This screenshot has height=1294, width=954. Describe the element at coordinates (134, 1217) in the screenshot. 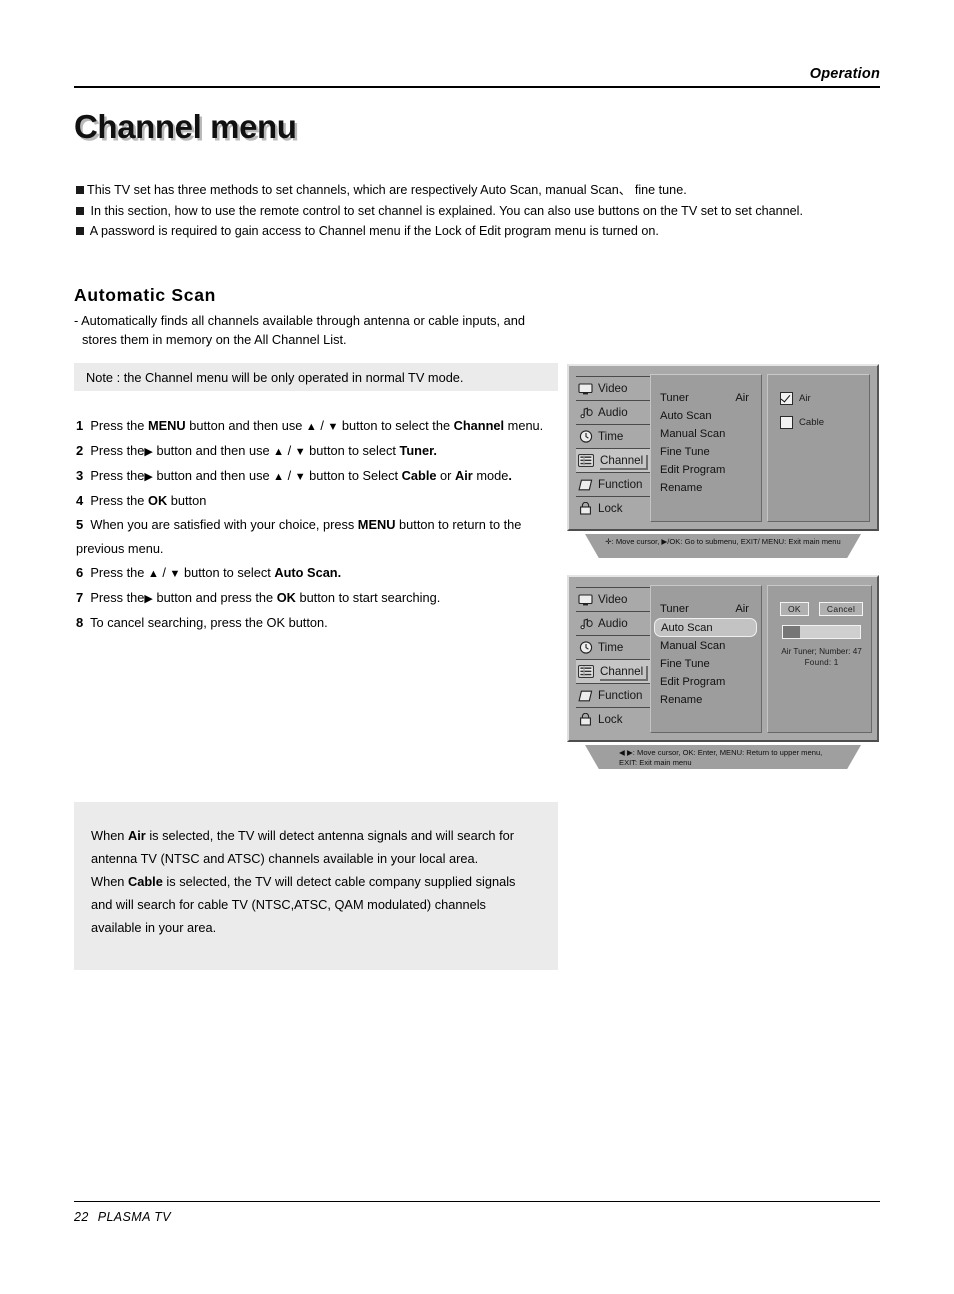

I see `product-name: PLASMA TV` at that location.